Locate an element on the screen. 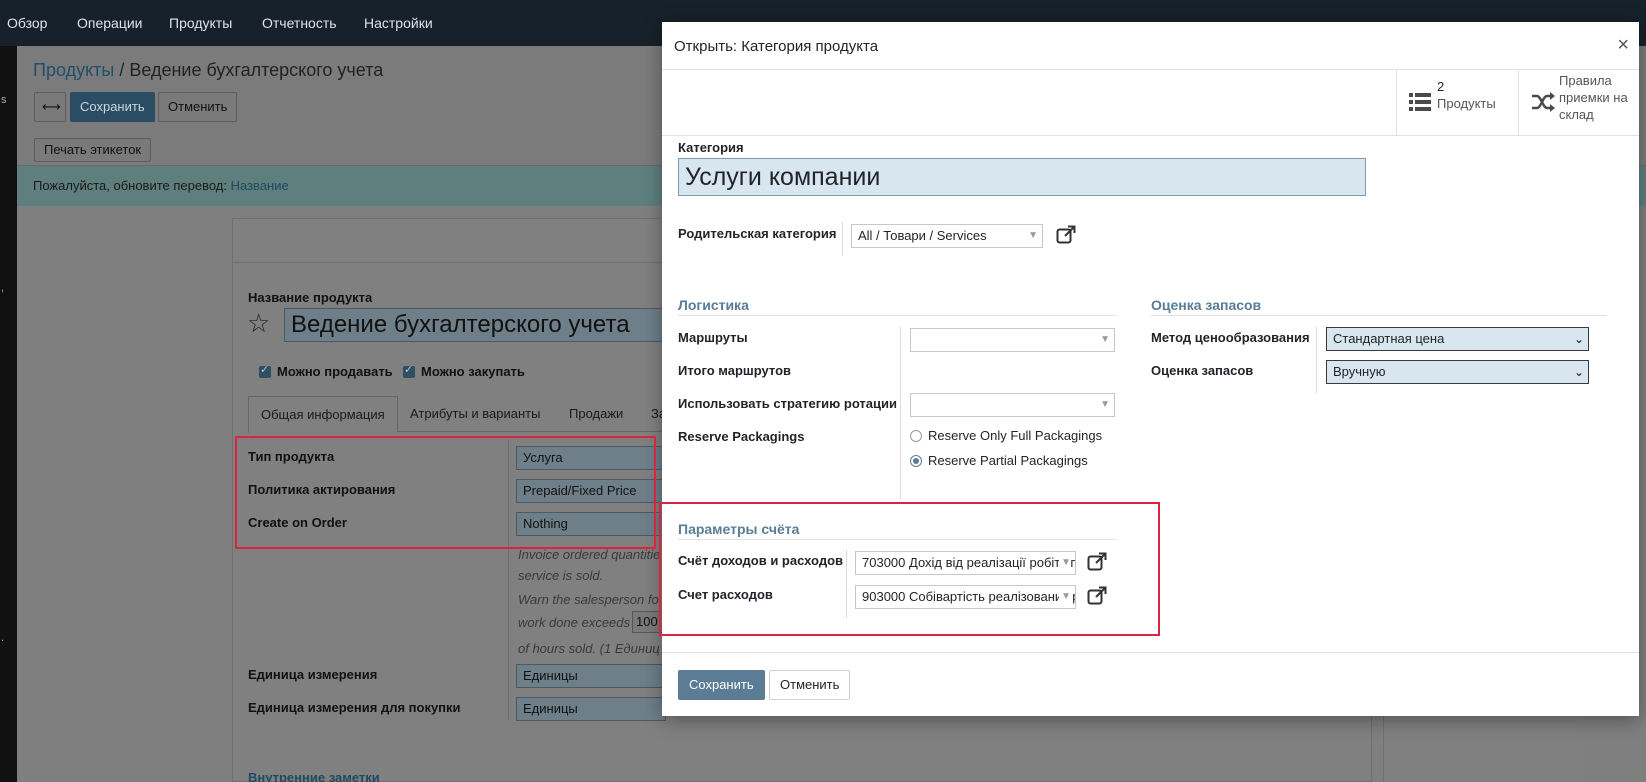 The image size is (1646, 782). routes-select: ▼ is located at coordinates (1012, 340).